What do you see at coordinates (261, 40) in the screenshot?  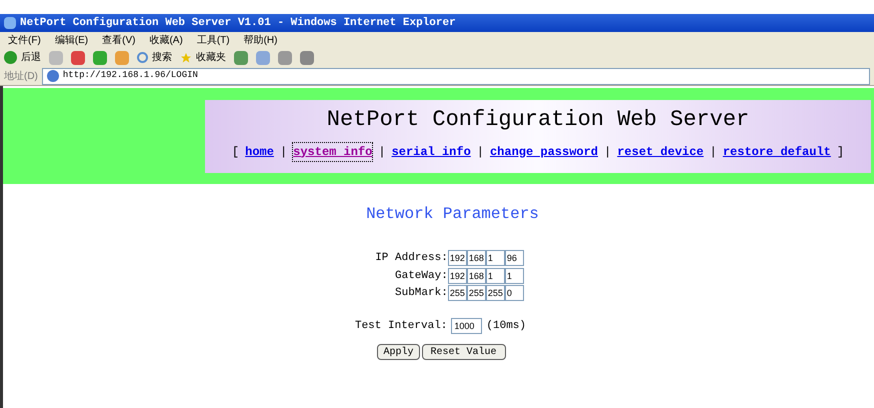 I see `menu-item: 帮助(H)` at bounding box center [261, 40].